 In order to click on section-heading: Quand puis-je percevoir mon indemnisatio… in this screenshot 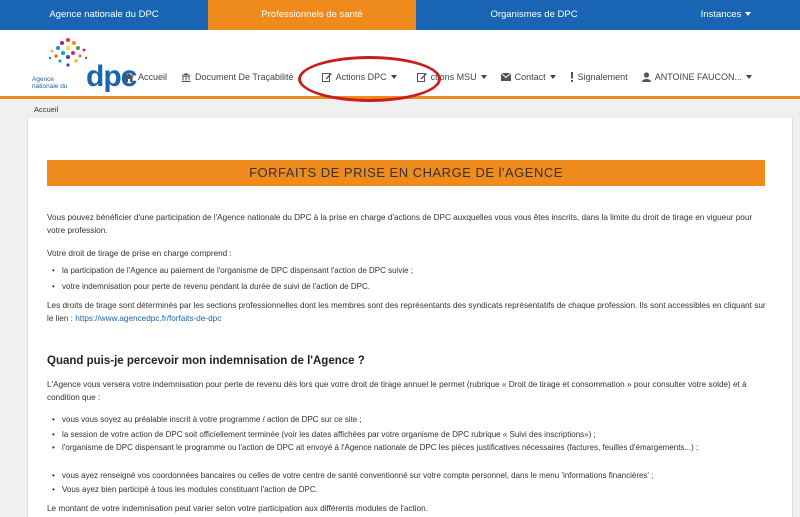, I will do `click(206, 361)`.